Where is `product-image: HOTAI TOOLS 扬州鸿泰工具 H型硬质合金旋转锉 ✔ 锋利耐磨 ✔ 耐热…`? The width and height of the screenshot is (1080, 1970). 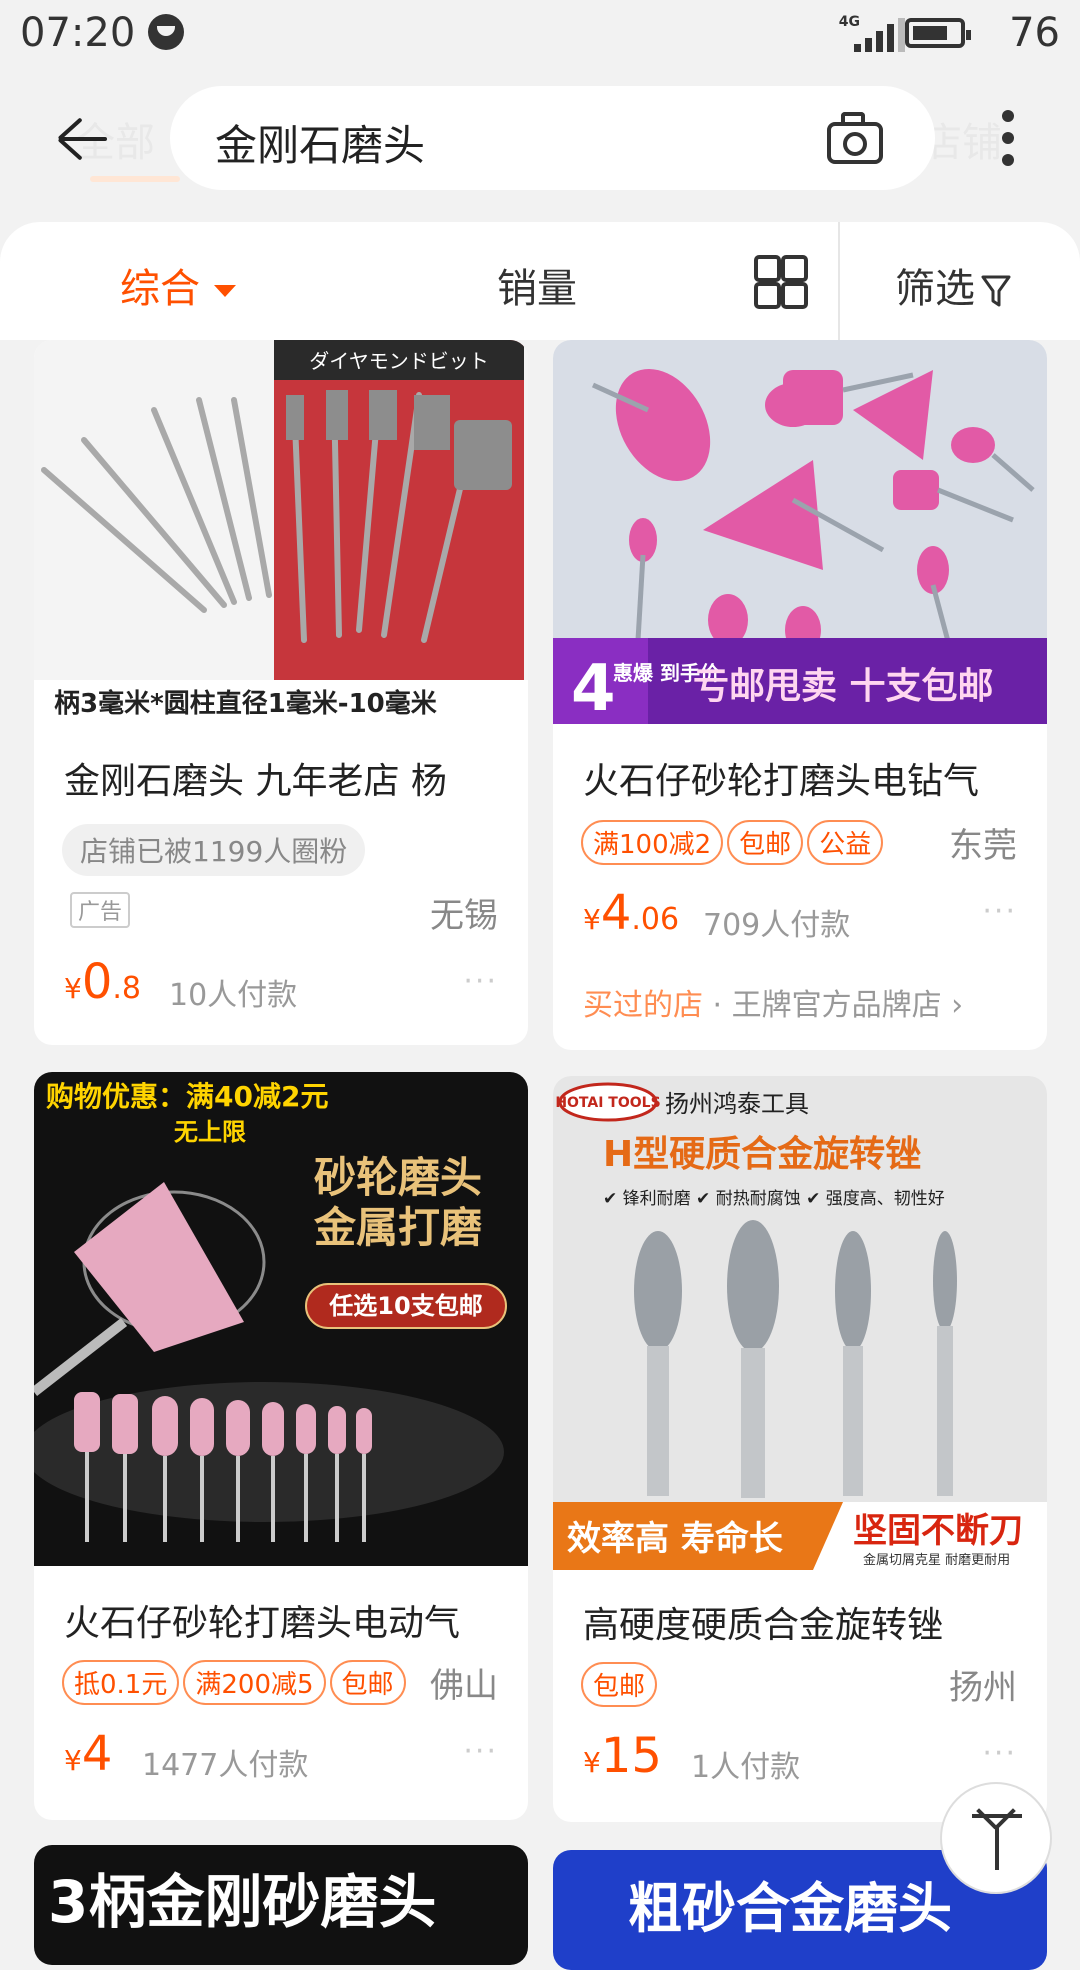
product-image: HOTAI TOOLS 扬州鸿泰工具 H型硬质合金旋转锉 ✔ 锋利耐磨 ✔ 耐热… is located at coordinates (800, 1323).